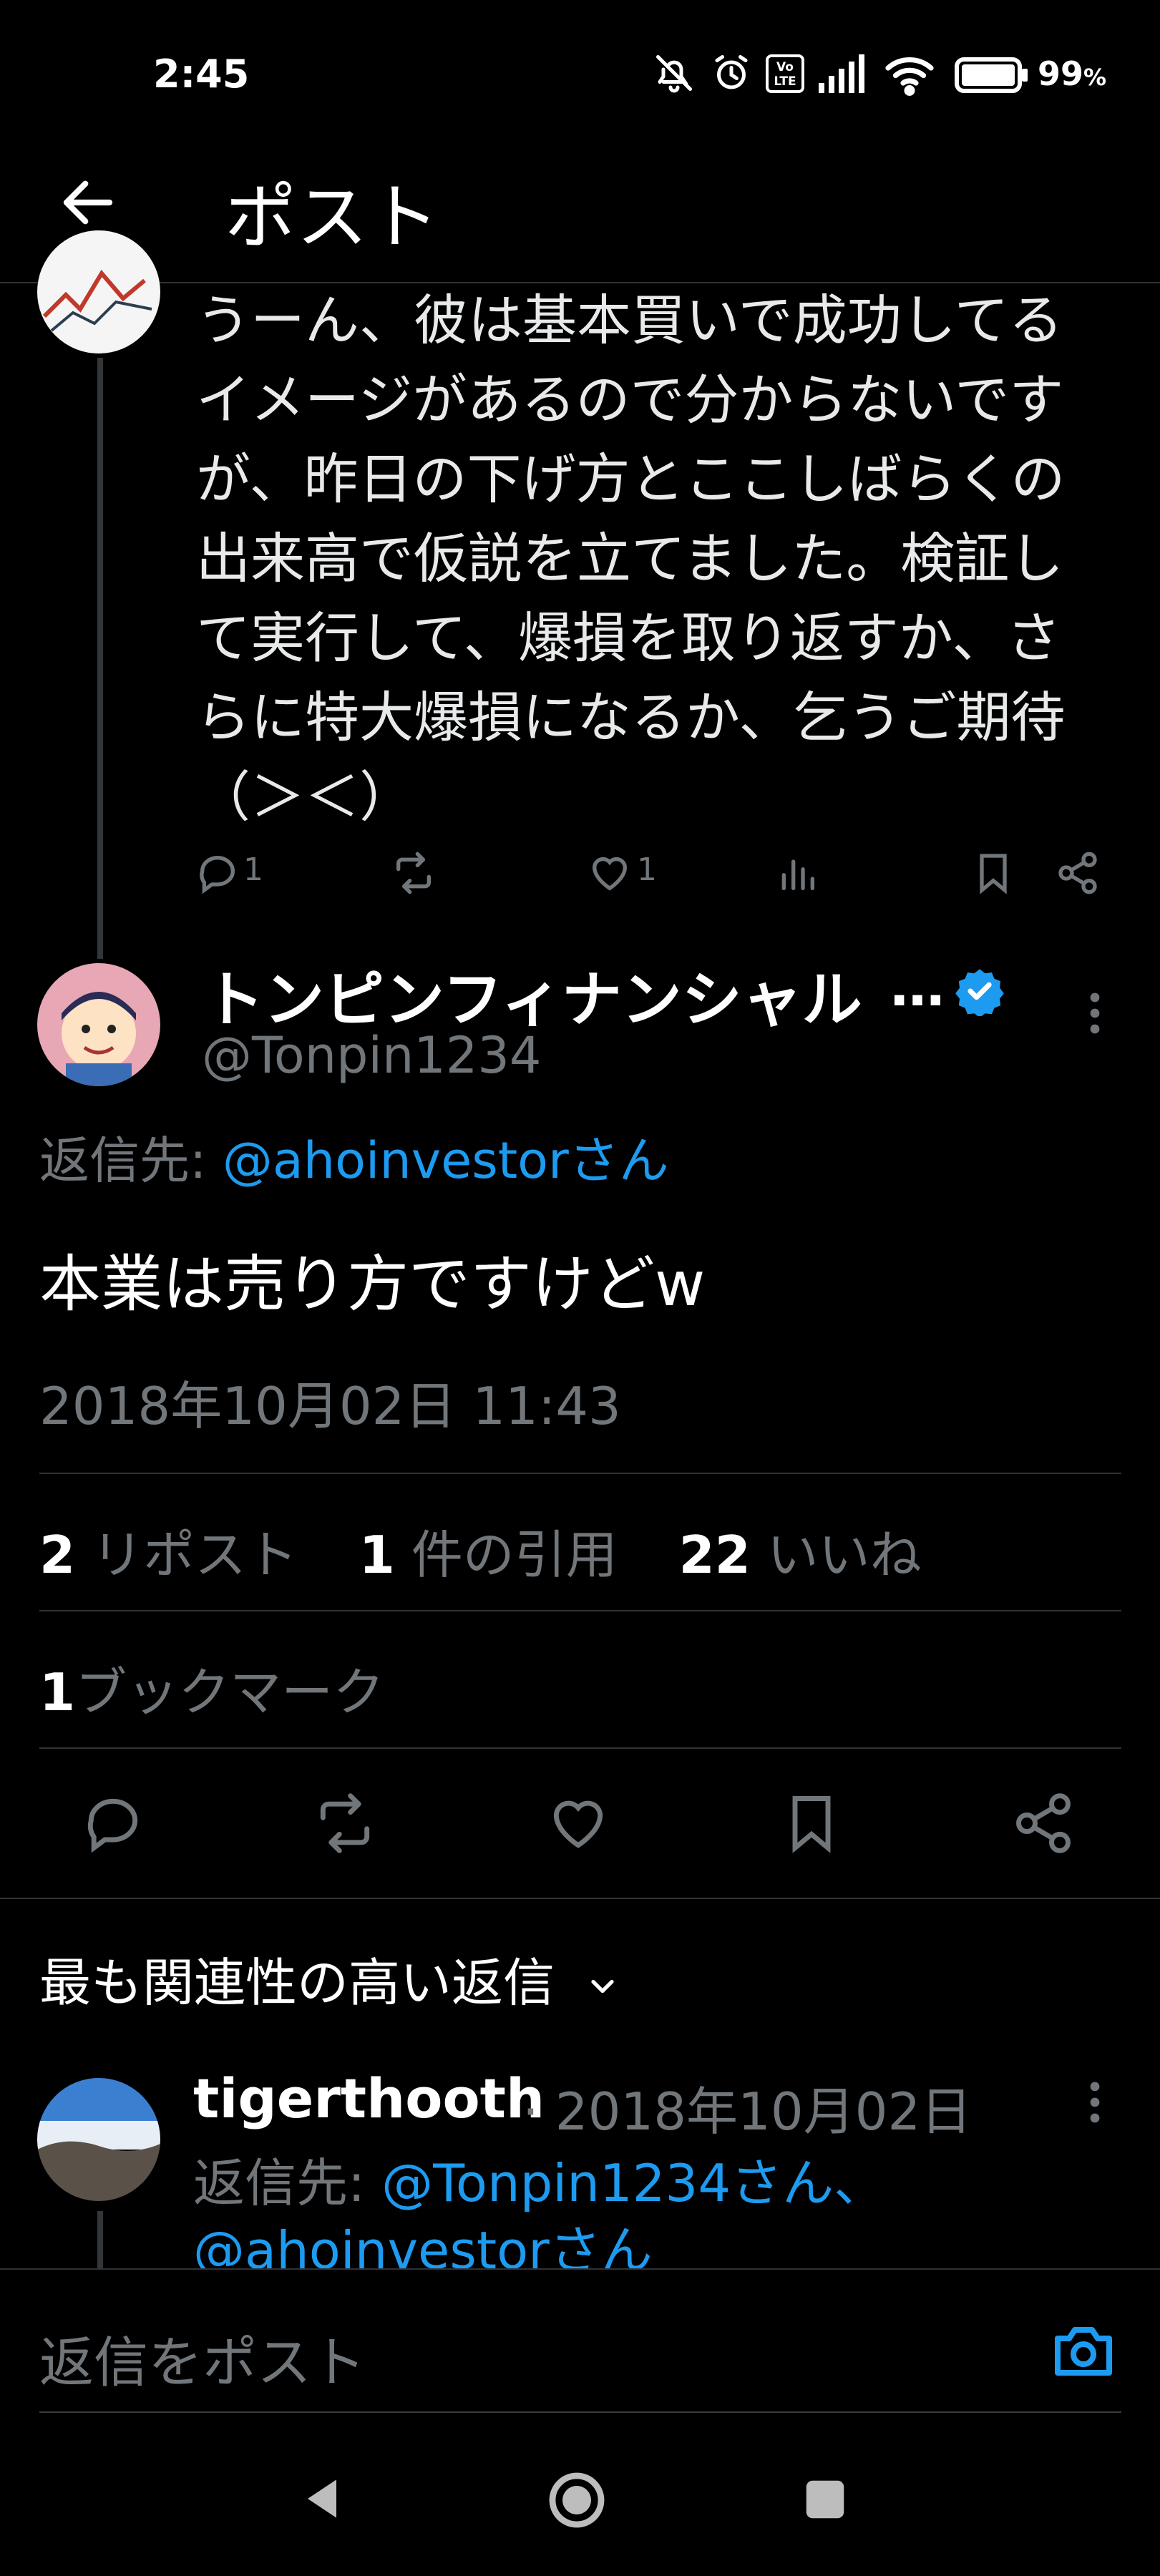  Describe the element at coordinates (980, 991) in the screenshot. I see `verified-badge-icon` at that location.